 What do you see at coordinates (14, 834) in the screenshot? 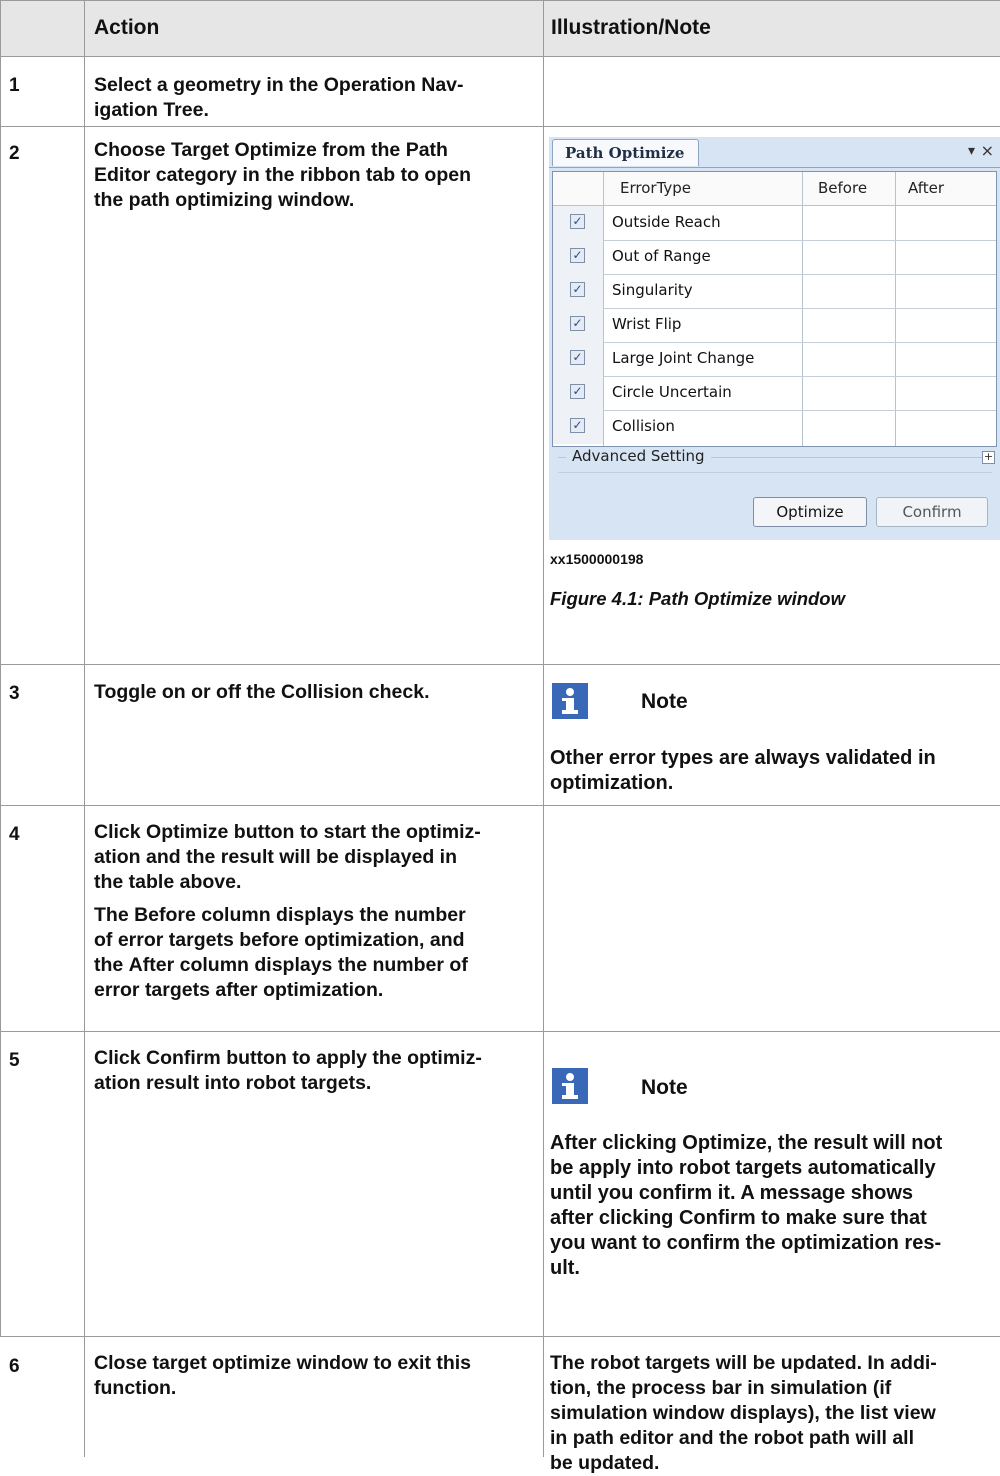
I see `step-number: 4` at bounding box center [14, 834].